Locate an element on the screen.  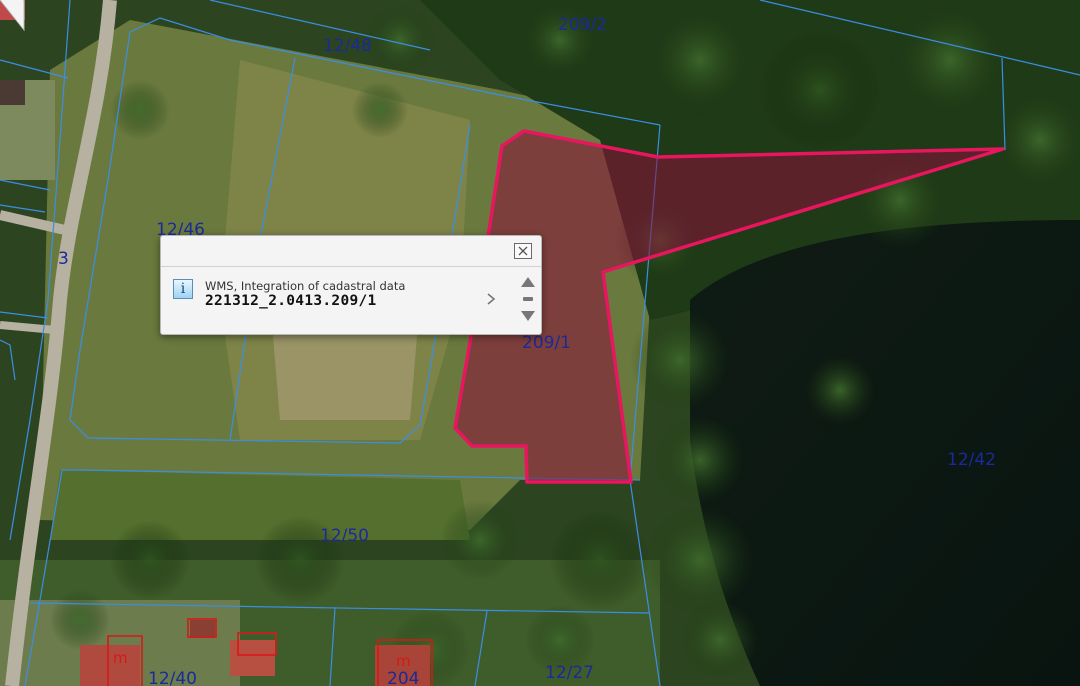
parcel-identifier: 221312_2.0413.209/1 is located at coordinates (291, 301).